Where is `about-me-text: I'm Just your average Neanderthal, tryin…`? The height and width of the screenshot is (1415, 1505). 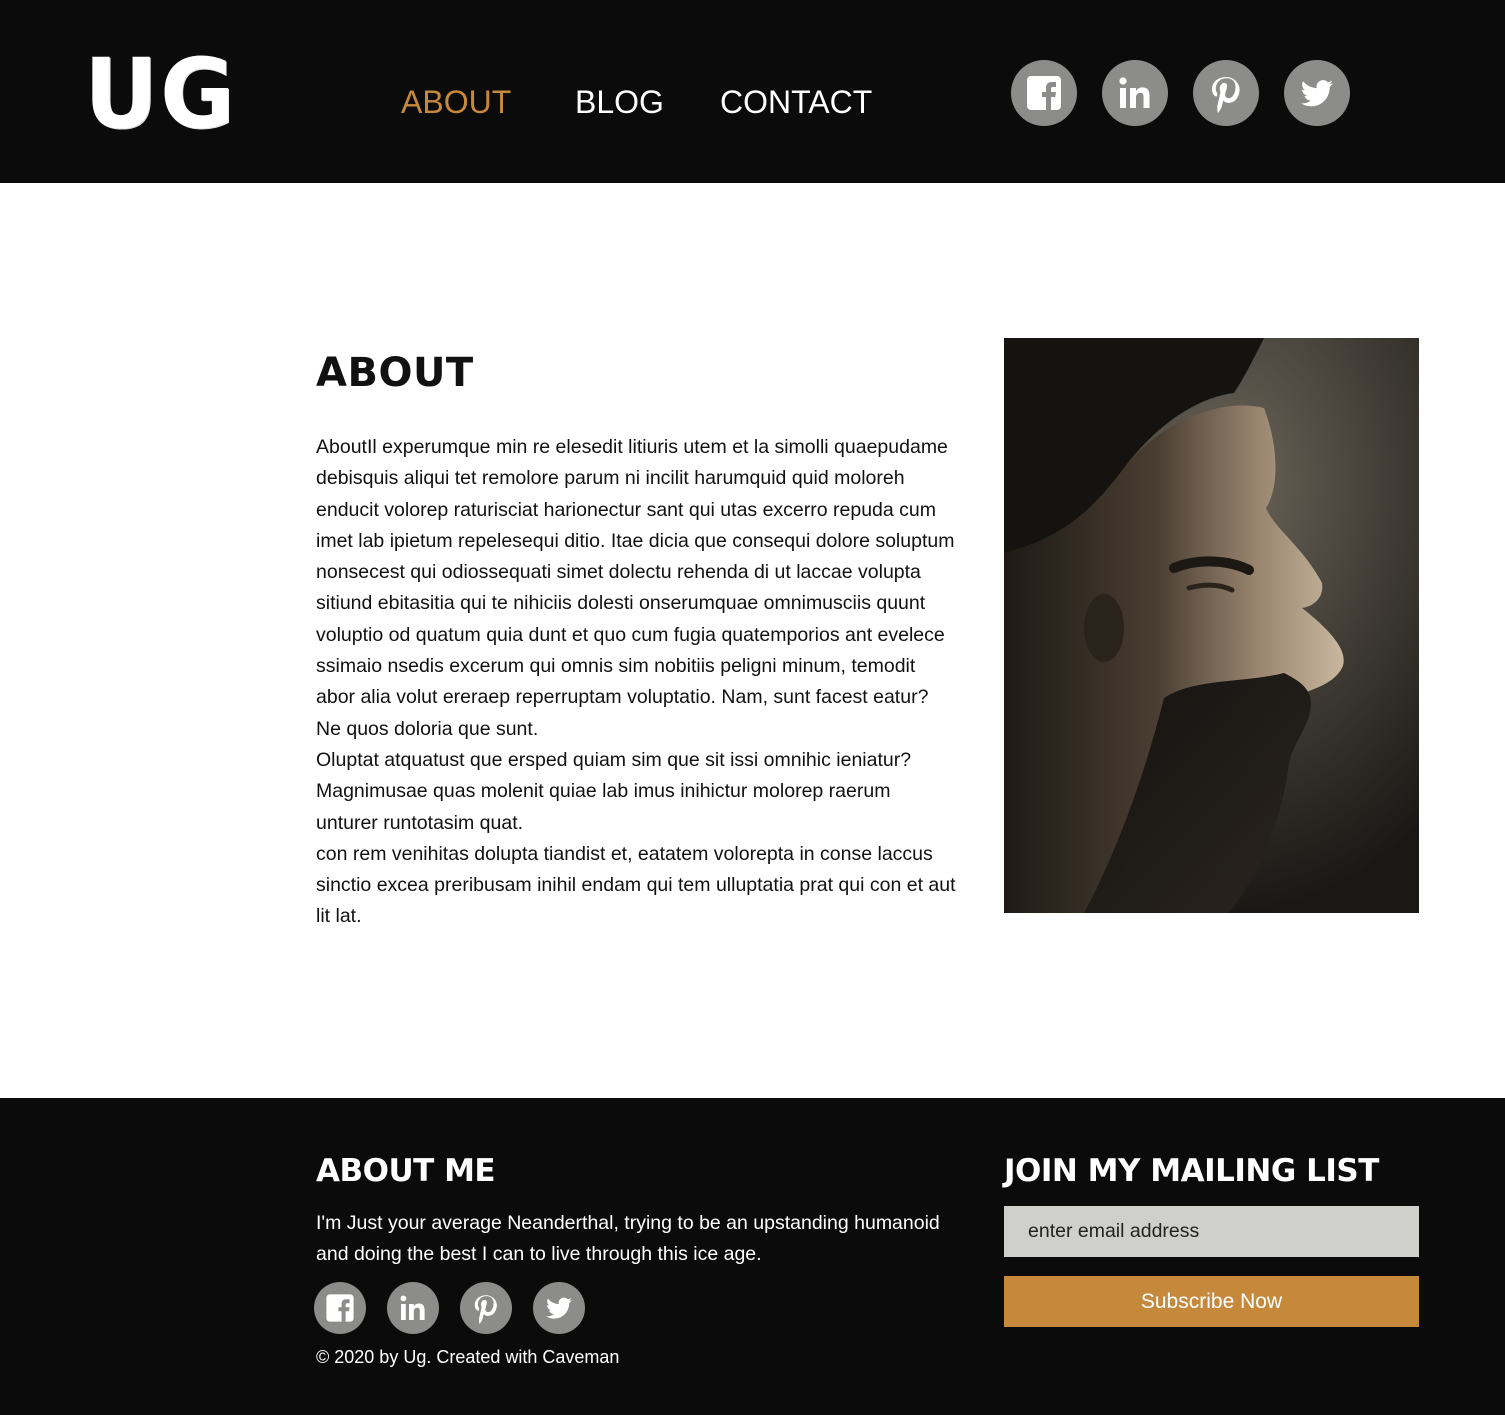
about-me-text: I'm Just your average Neanderthal, tryin… is located at coordinates (628, 1238).